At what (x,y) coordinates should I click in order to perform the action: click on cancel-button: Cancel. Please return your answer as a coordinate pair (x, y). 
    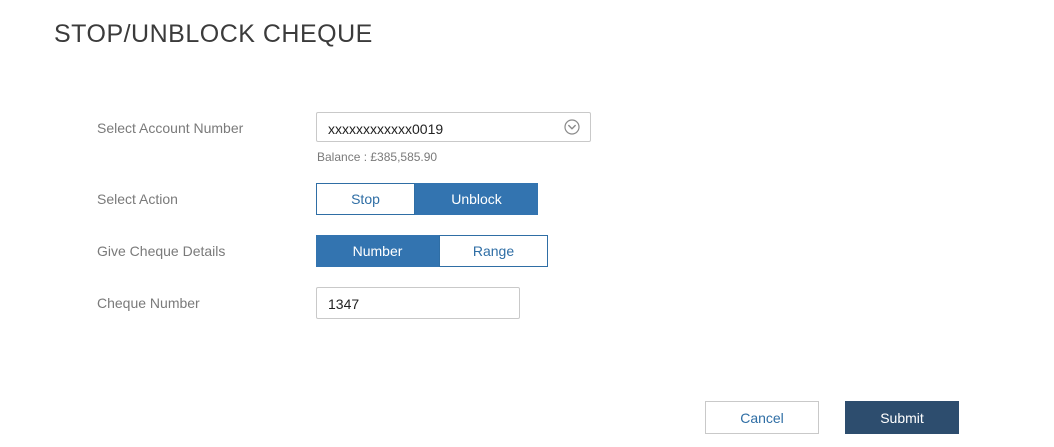
    Looking at the image, I should click on (762, 417).